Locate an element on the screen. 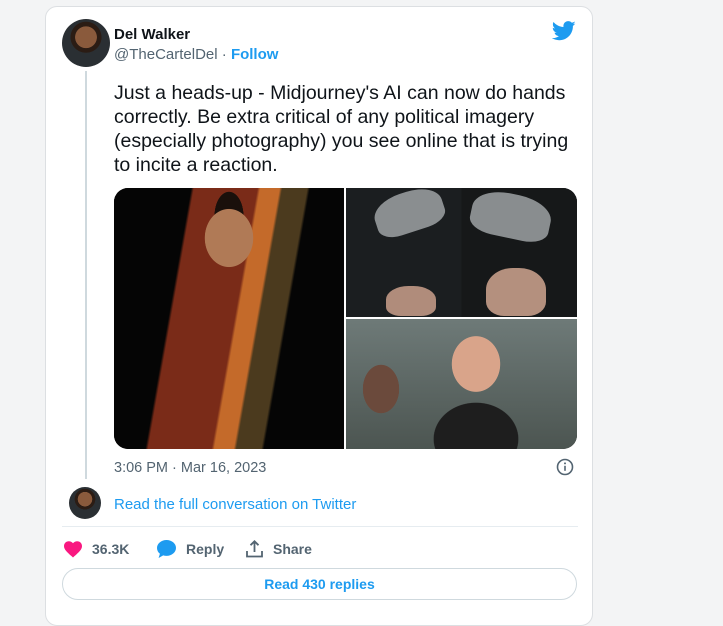  thread-line is located at coordinates (86, 275).